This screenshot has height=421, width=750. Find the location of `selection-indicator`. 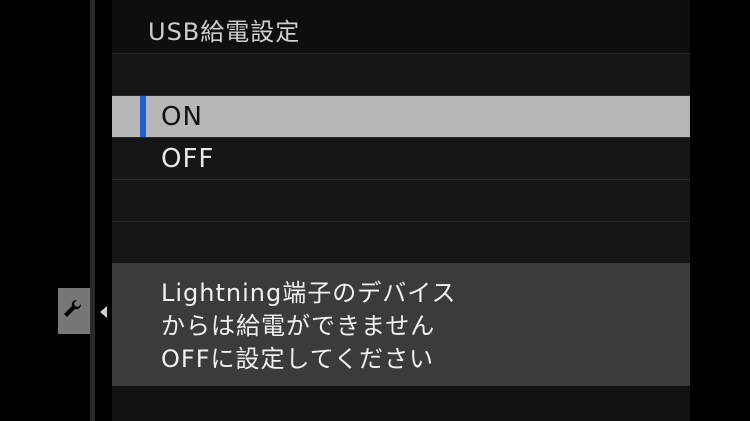

selection-indicator is located at coordinates (143, 116).